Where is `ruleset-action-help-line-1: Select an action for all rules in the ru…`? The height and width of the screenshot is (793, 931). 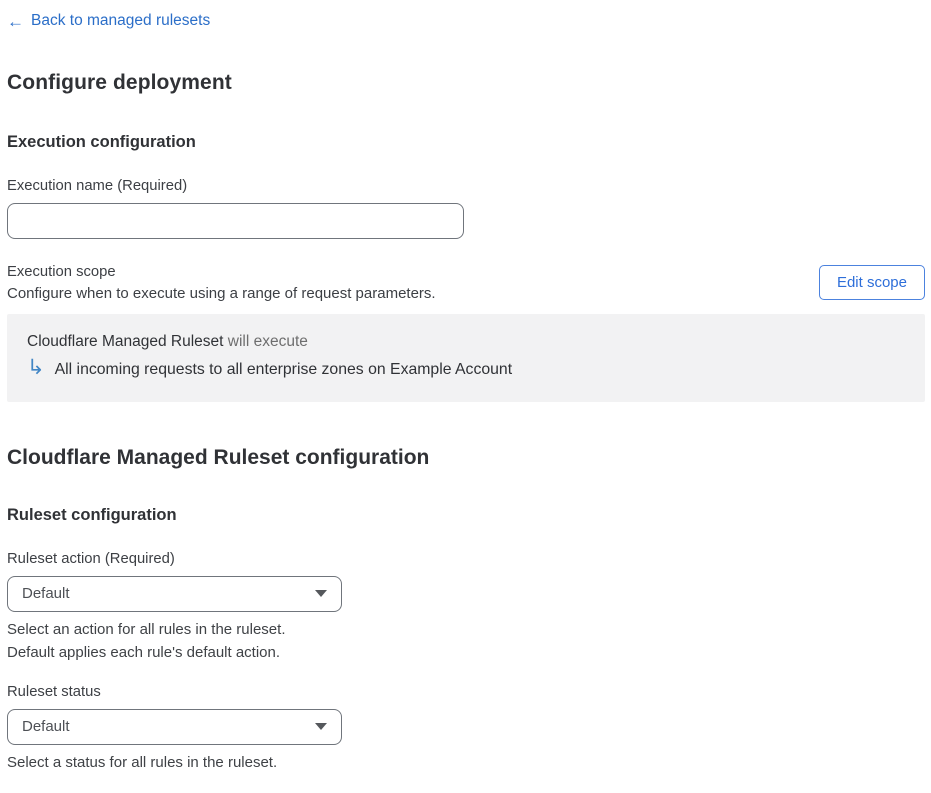 ruleset-action-help-line-1: Select an action for all rules in the ru… is located at coordinates (146, 629).